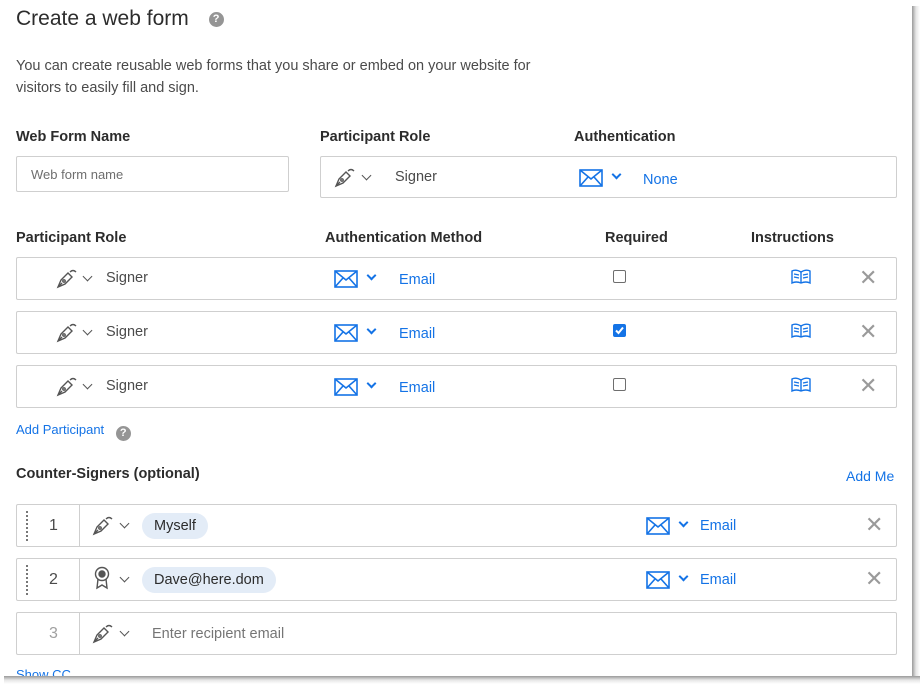  Describe the element at coordinates (53, 579) in the screenshot. I see `row-index: 2` at that location.